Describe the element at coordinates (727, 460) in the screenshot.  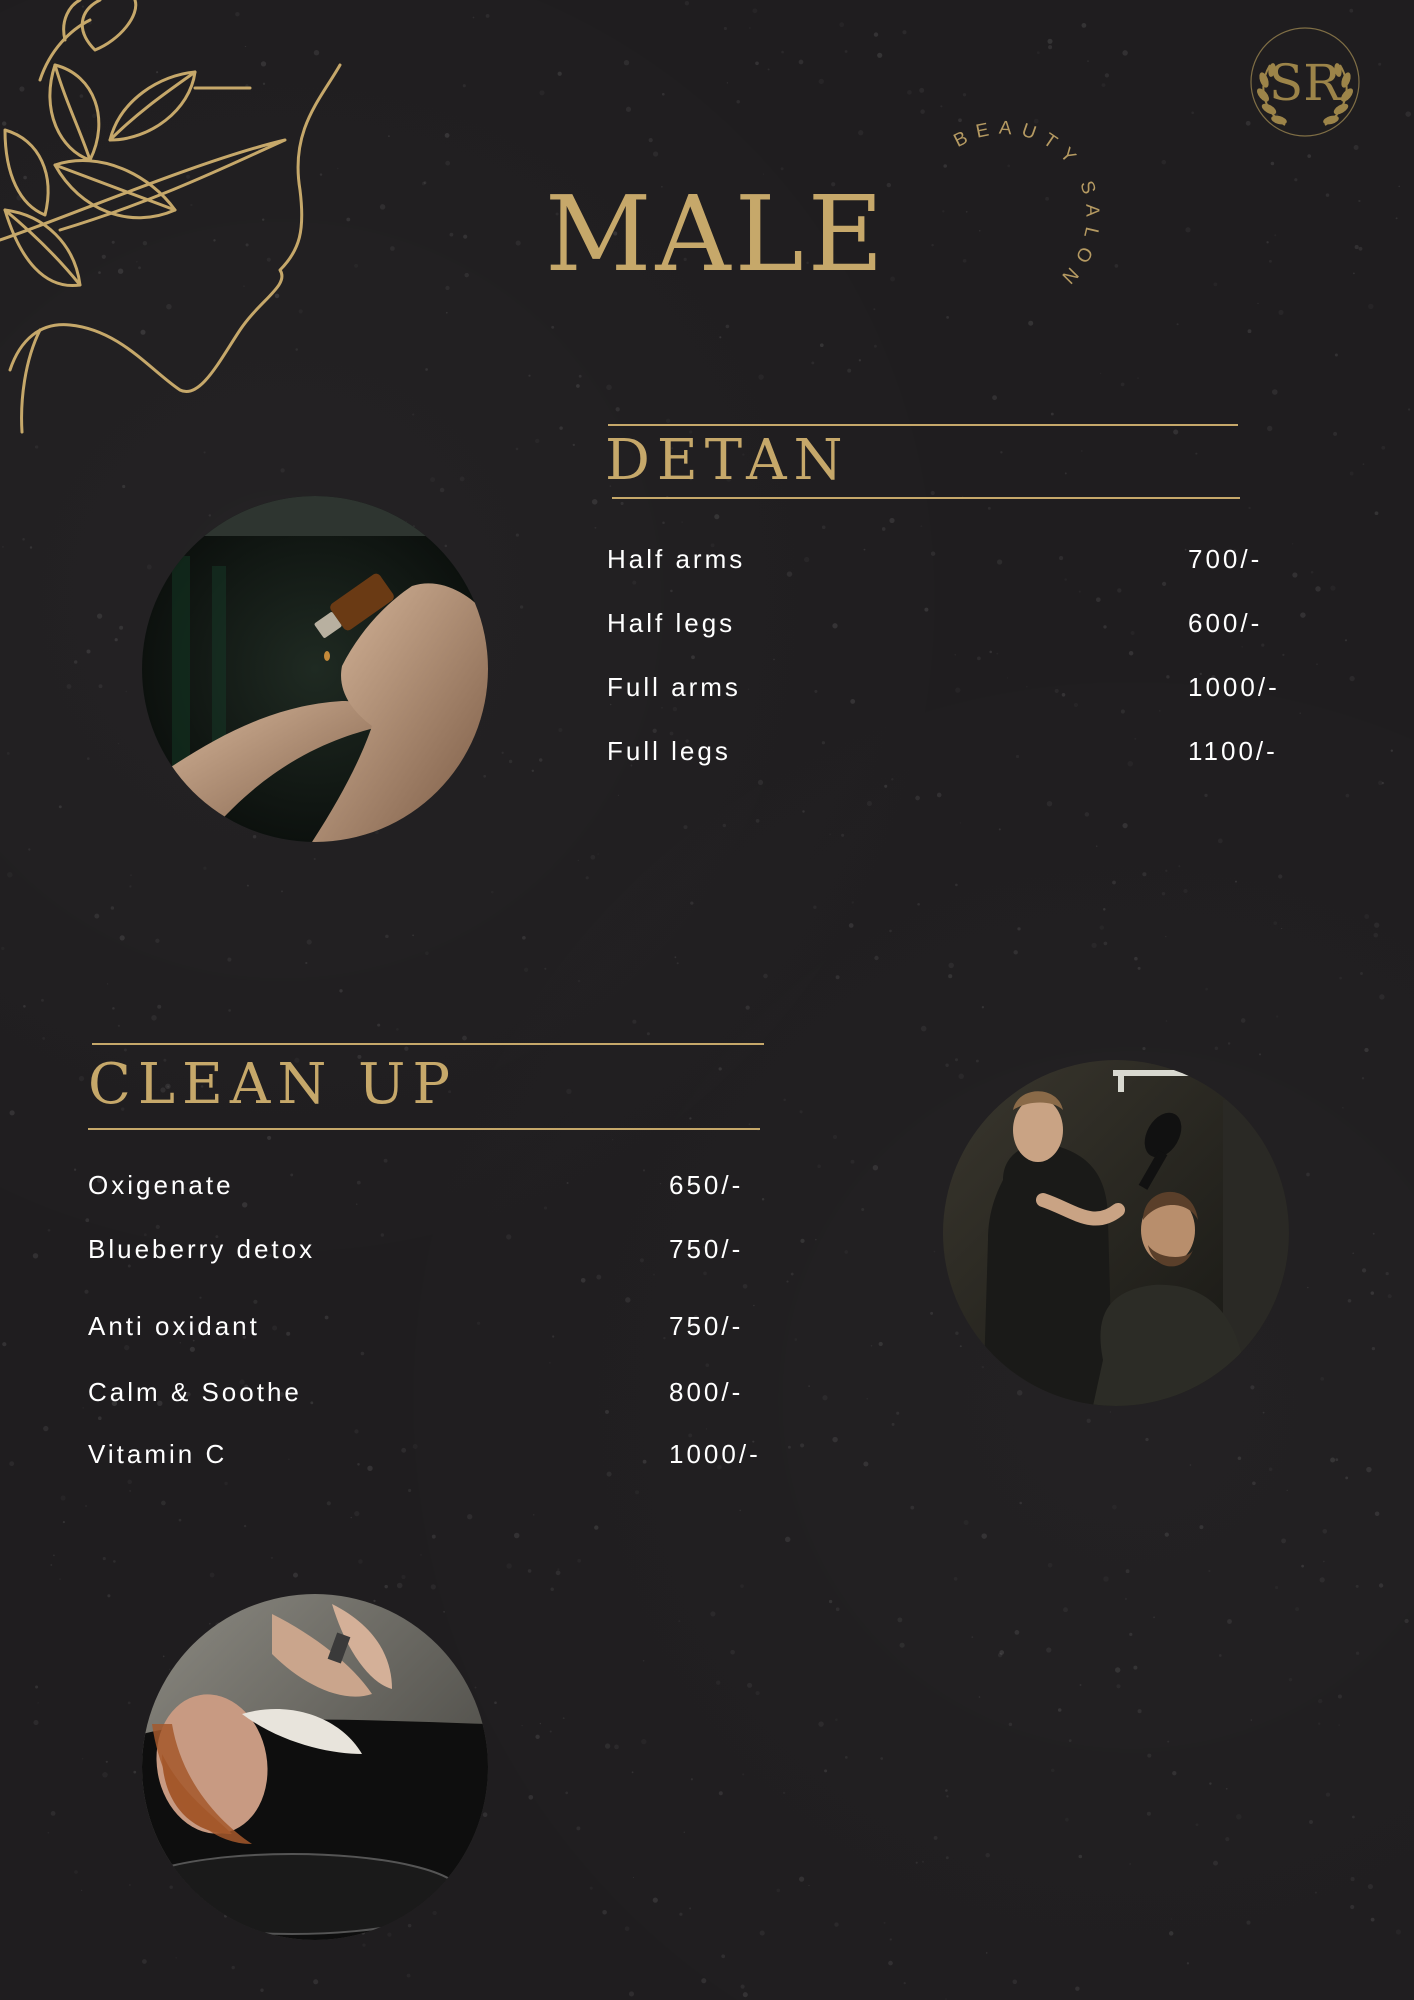
I see `detan-title: DETAN` at that location.